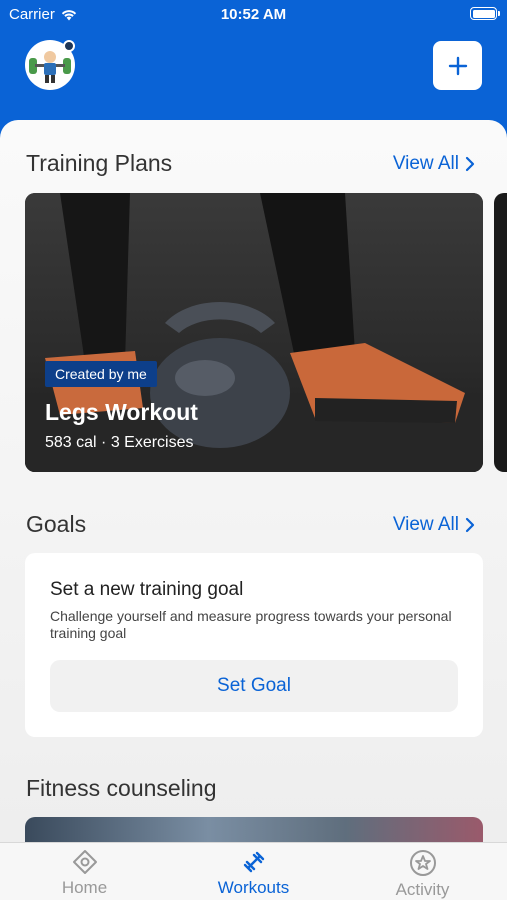  Describe the element at coordinates (254, 686) in the screenshot. I see `set-goal-button: Set Goal` at that location.